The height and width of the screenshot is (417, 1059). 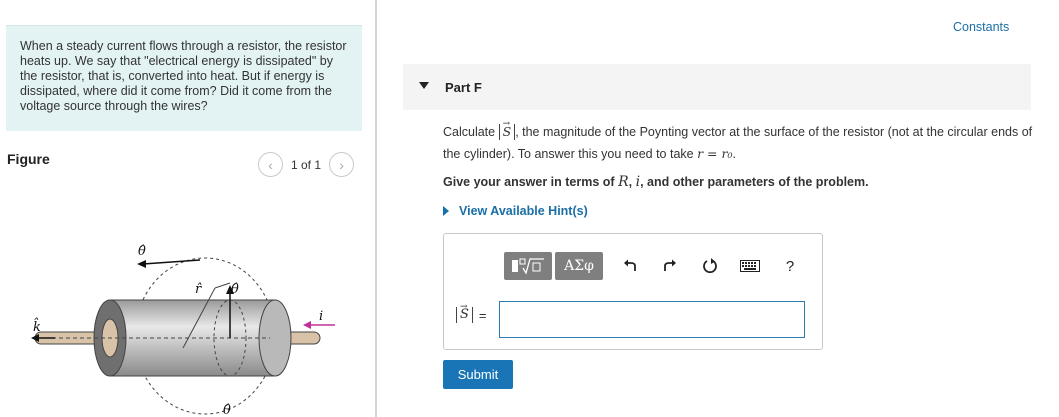 What do you see at coordinates (653, 266) in the screenshot?
I see `math-toolbar: ΑΣφ ?` at bounding box center [653, 266].